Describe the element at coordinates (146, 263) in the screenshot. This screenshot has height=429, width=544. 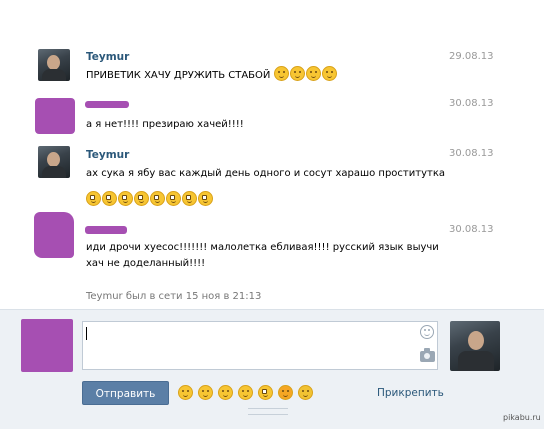
I see `message-text-line: хач не доделанный!!!!` at that location.